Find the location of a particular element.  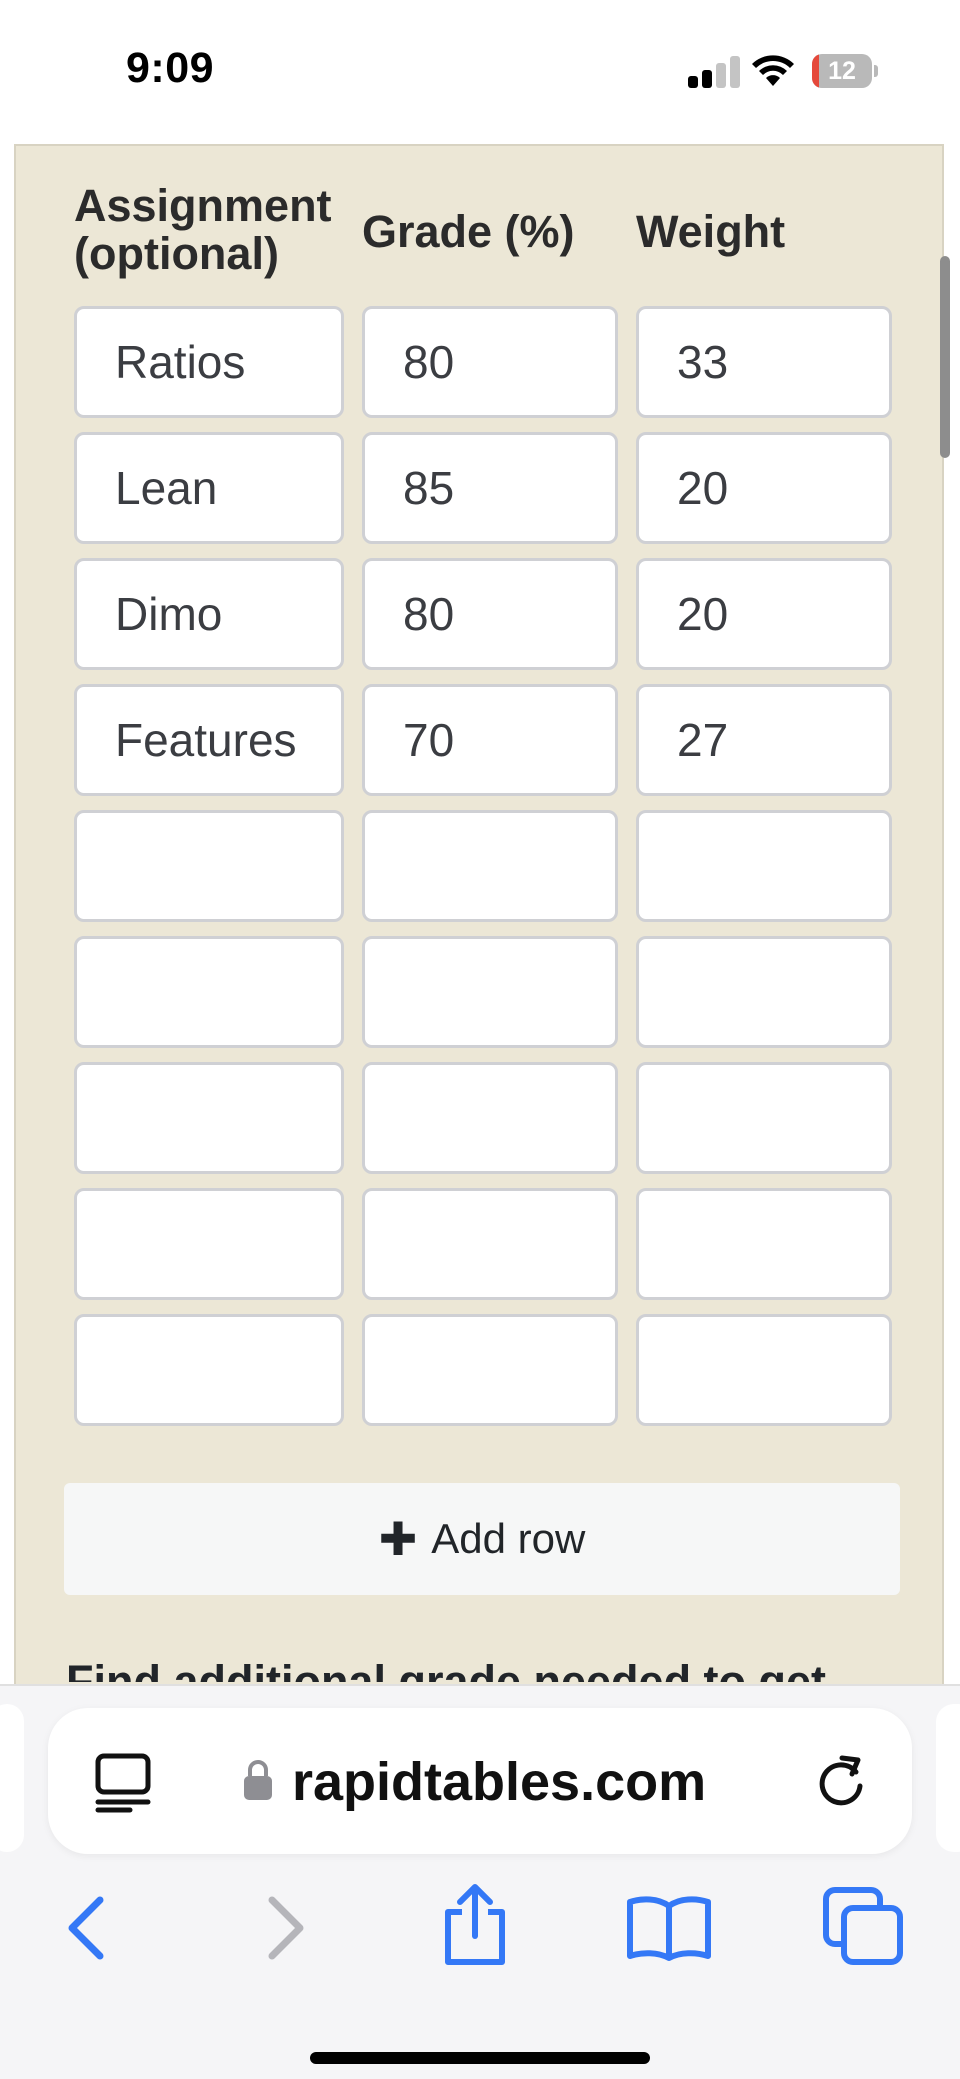

back-icon is located at coordinates (86, 1928).